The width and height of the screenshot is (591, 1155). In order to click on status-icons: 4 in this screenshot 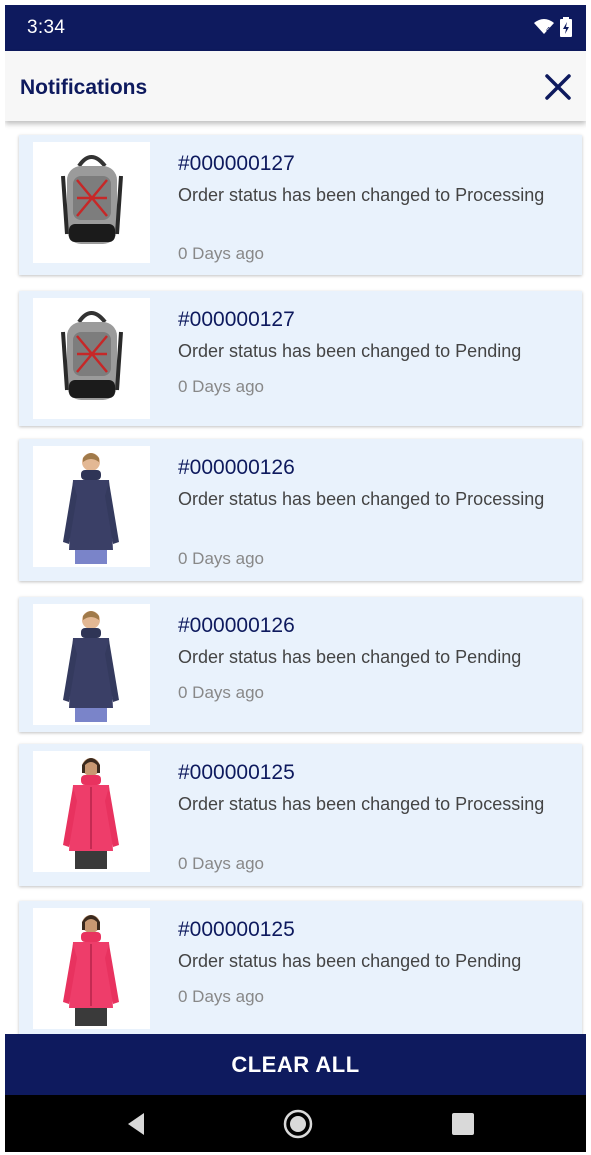, I will do `click(553, 27)`.